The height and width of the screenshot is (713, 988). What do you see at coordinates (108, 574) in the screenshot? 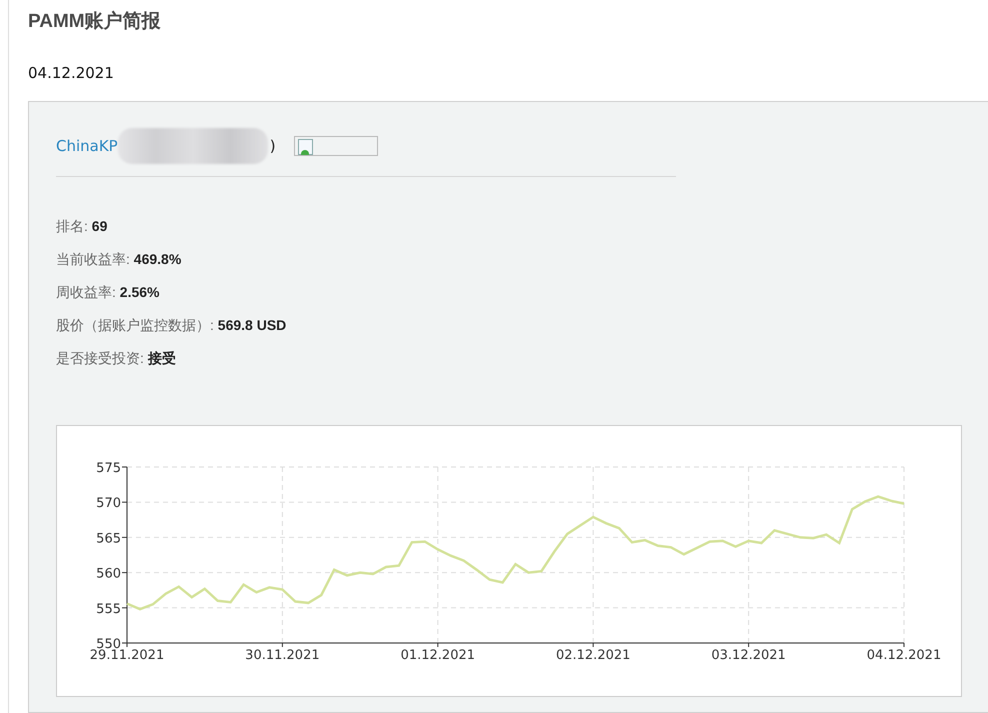
I see `axis-label: 560` at bounding box center [108, 574].